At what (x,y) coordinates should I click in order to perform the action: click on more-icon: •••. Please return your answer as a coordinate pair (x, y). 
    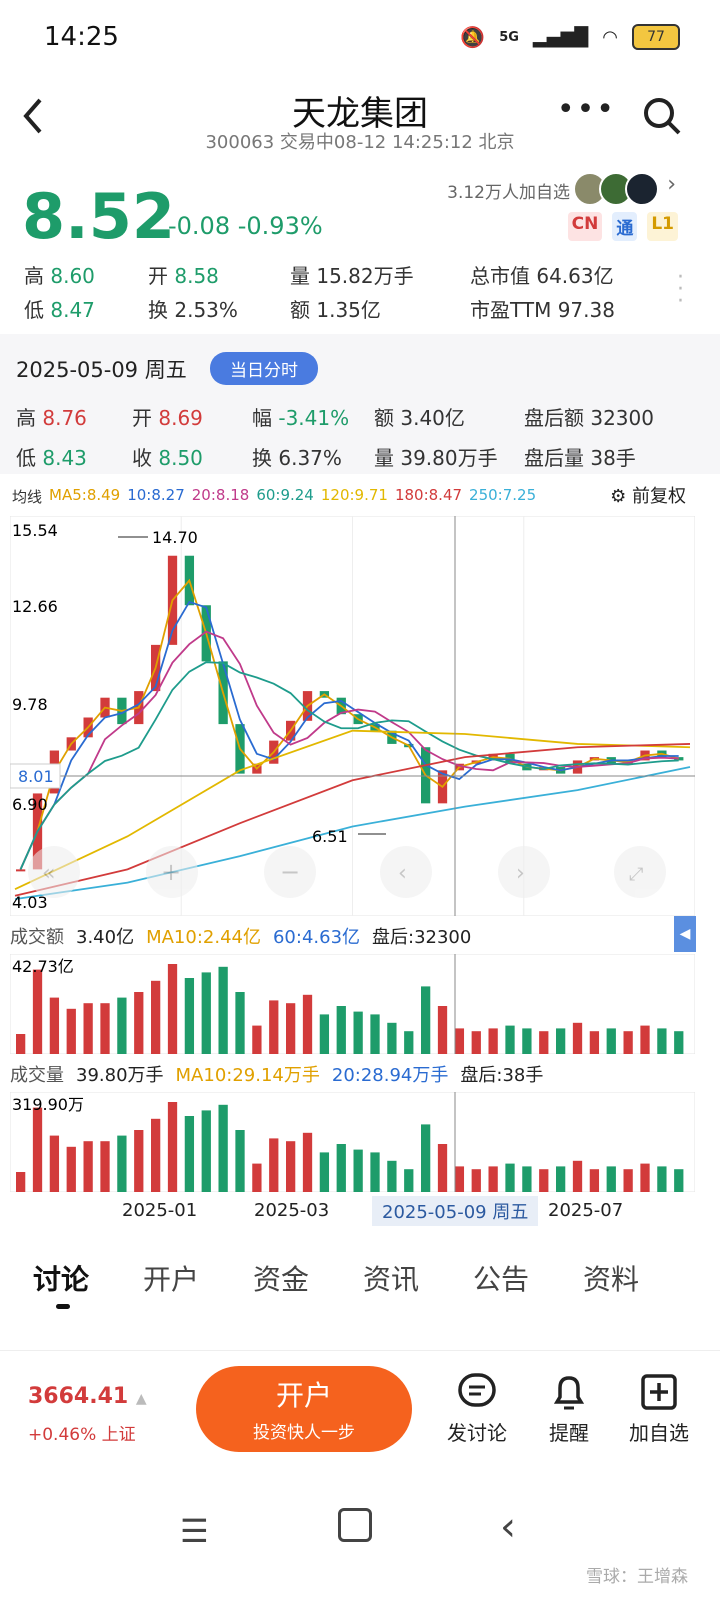
    Looking at the image, I should click on (586, 109).